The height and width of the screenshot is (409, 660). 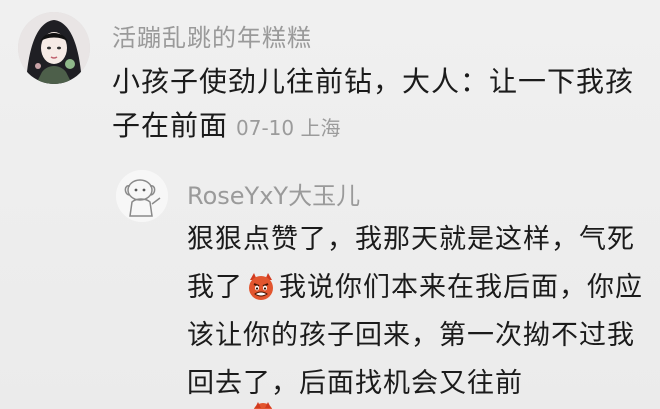 I want to click on reply-username: RoseYxY大玉儿, so click(x=273, y=193).